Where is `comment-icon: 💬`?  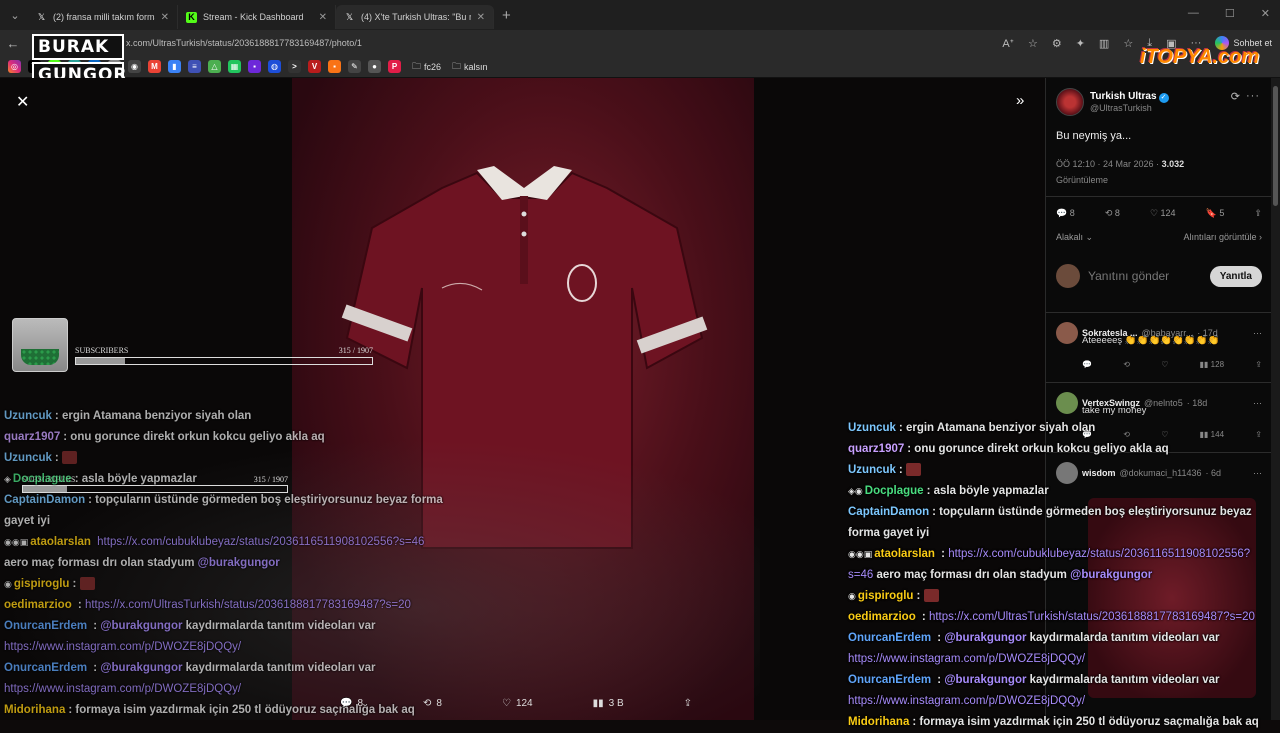
comment-icon: 💬 is located at coordinates (1087, 364).